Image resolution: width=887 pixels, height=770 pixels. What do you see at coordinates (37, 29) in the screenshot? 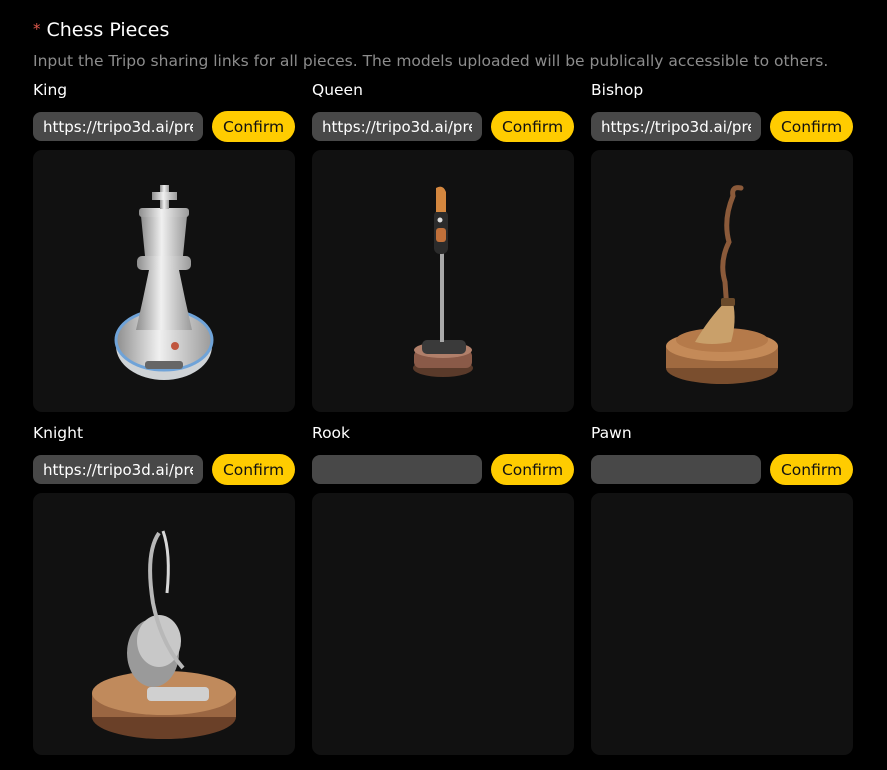
I see `required-marker: *` at bounding box center [37, 29].